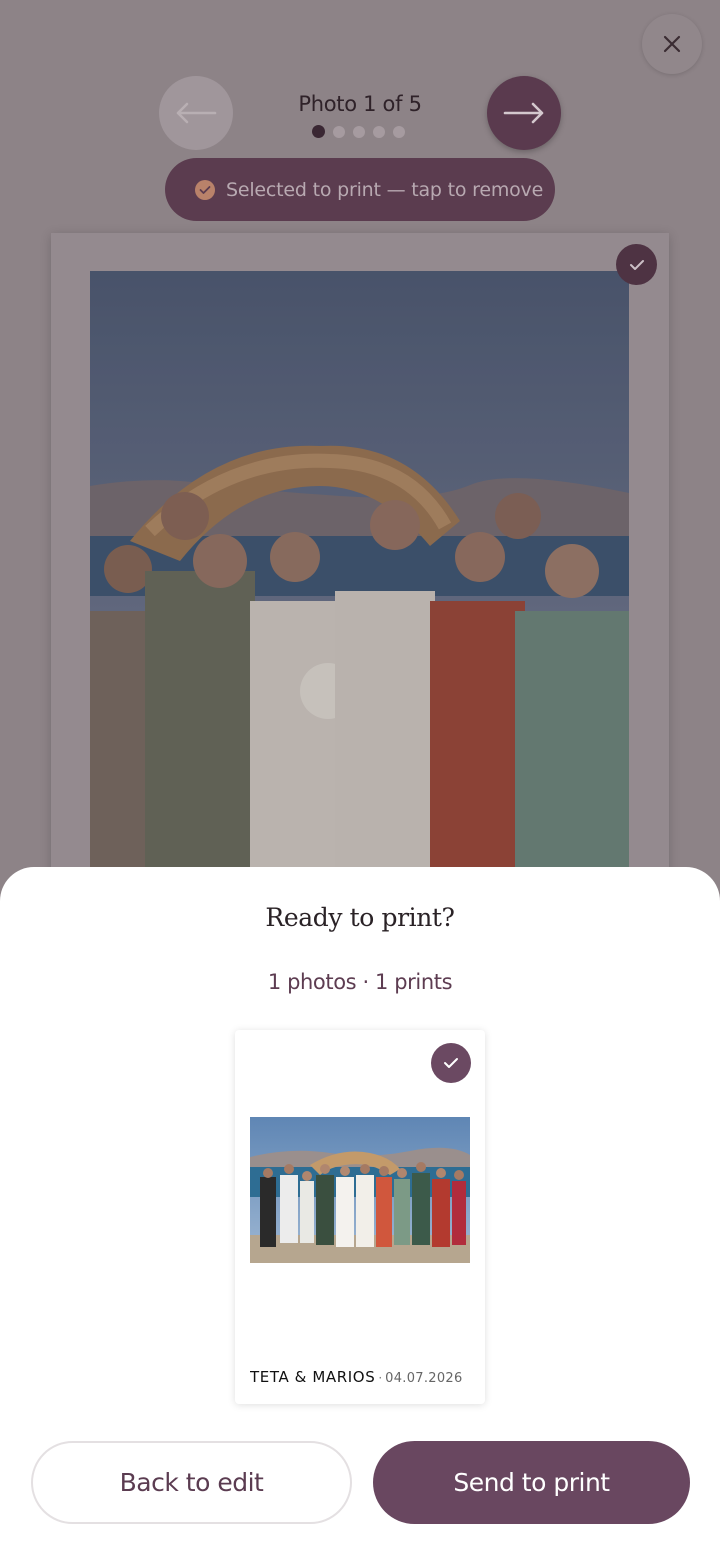 The image size is (720, 1561). I want to click on next-photo-button, so click(524, 113).